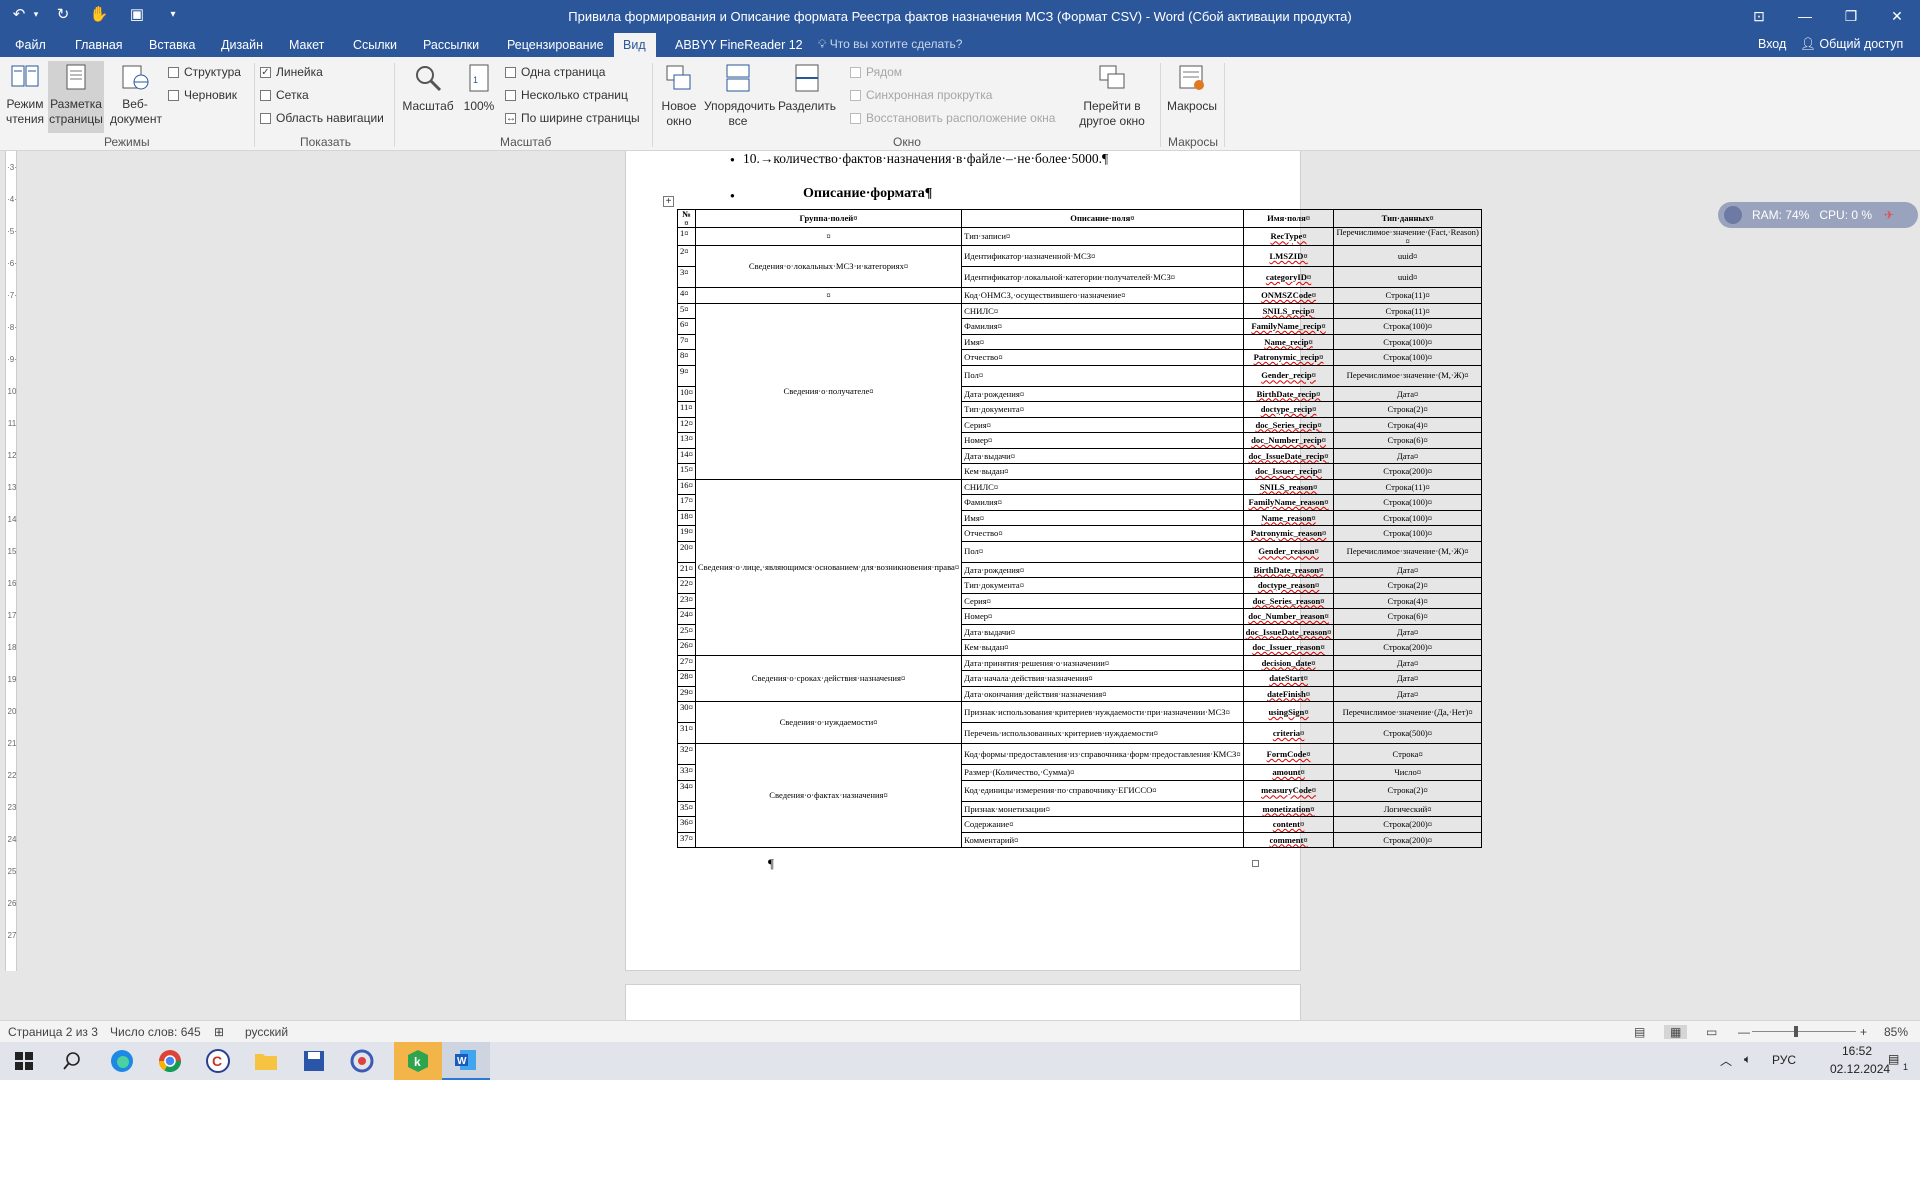  What do you see at coordinates (242, 45) in the screenshot?
I see `tab-design: Дизайн` at bounding box center [242, 45].